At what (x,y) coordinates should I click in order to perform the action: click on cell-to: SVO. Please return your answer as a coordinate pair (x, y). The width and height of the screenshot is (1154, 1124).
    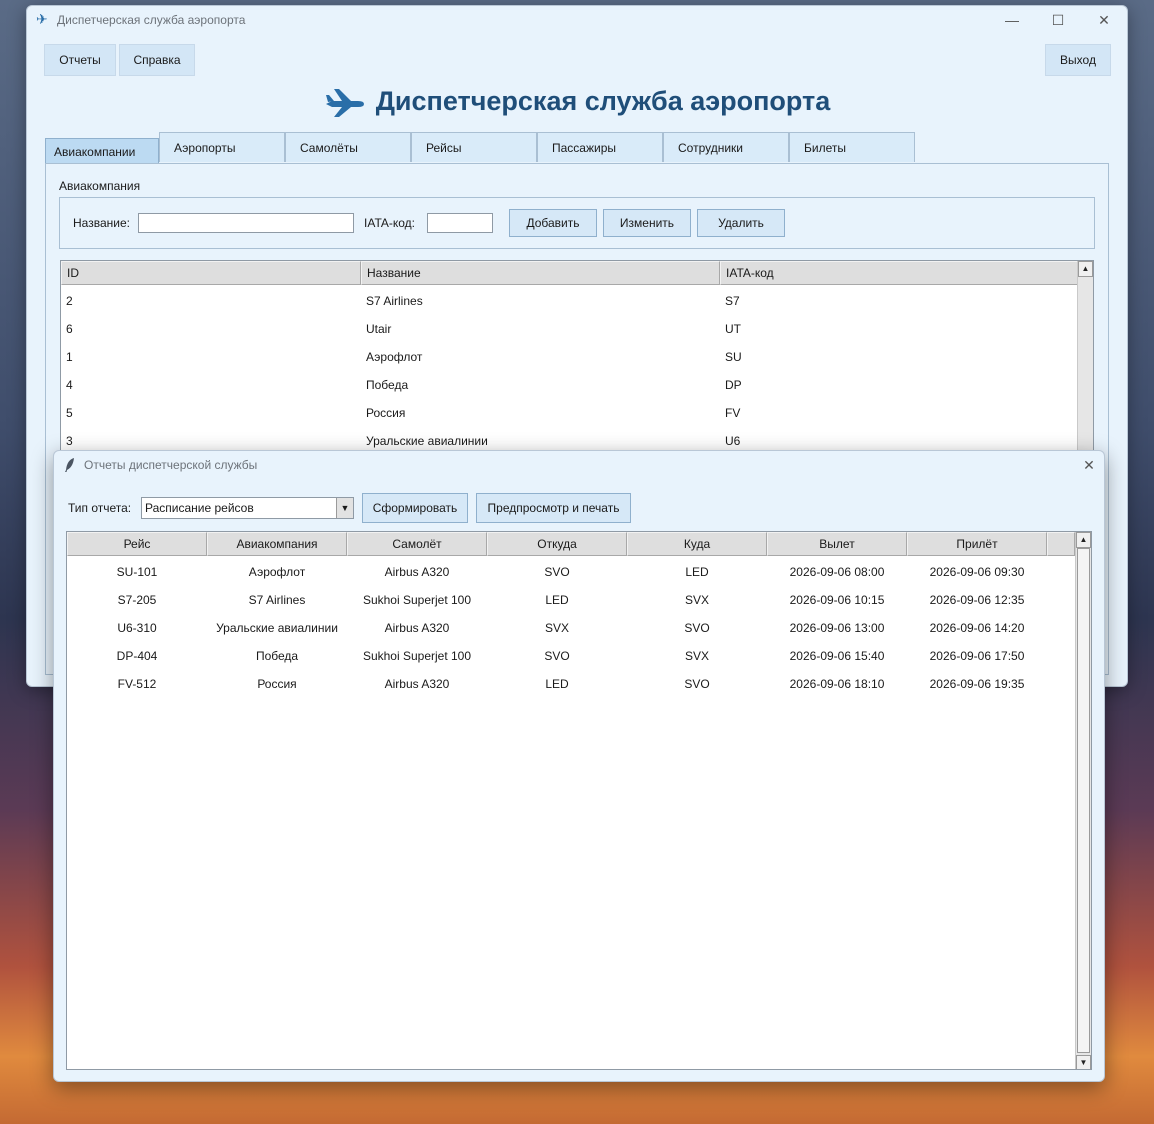
    Looking at the image, I should click on (697, 628).